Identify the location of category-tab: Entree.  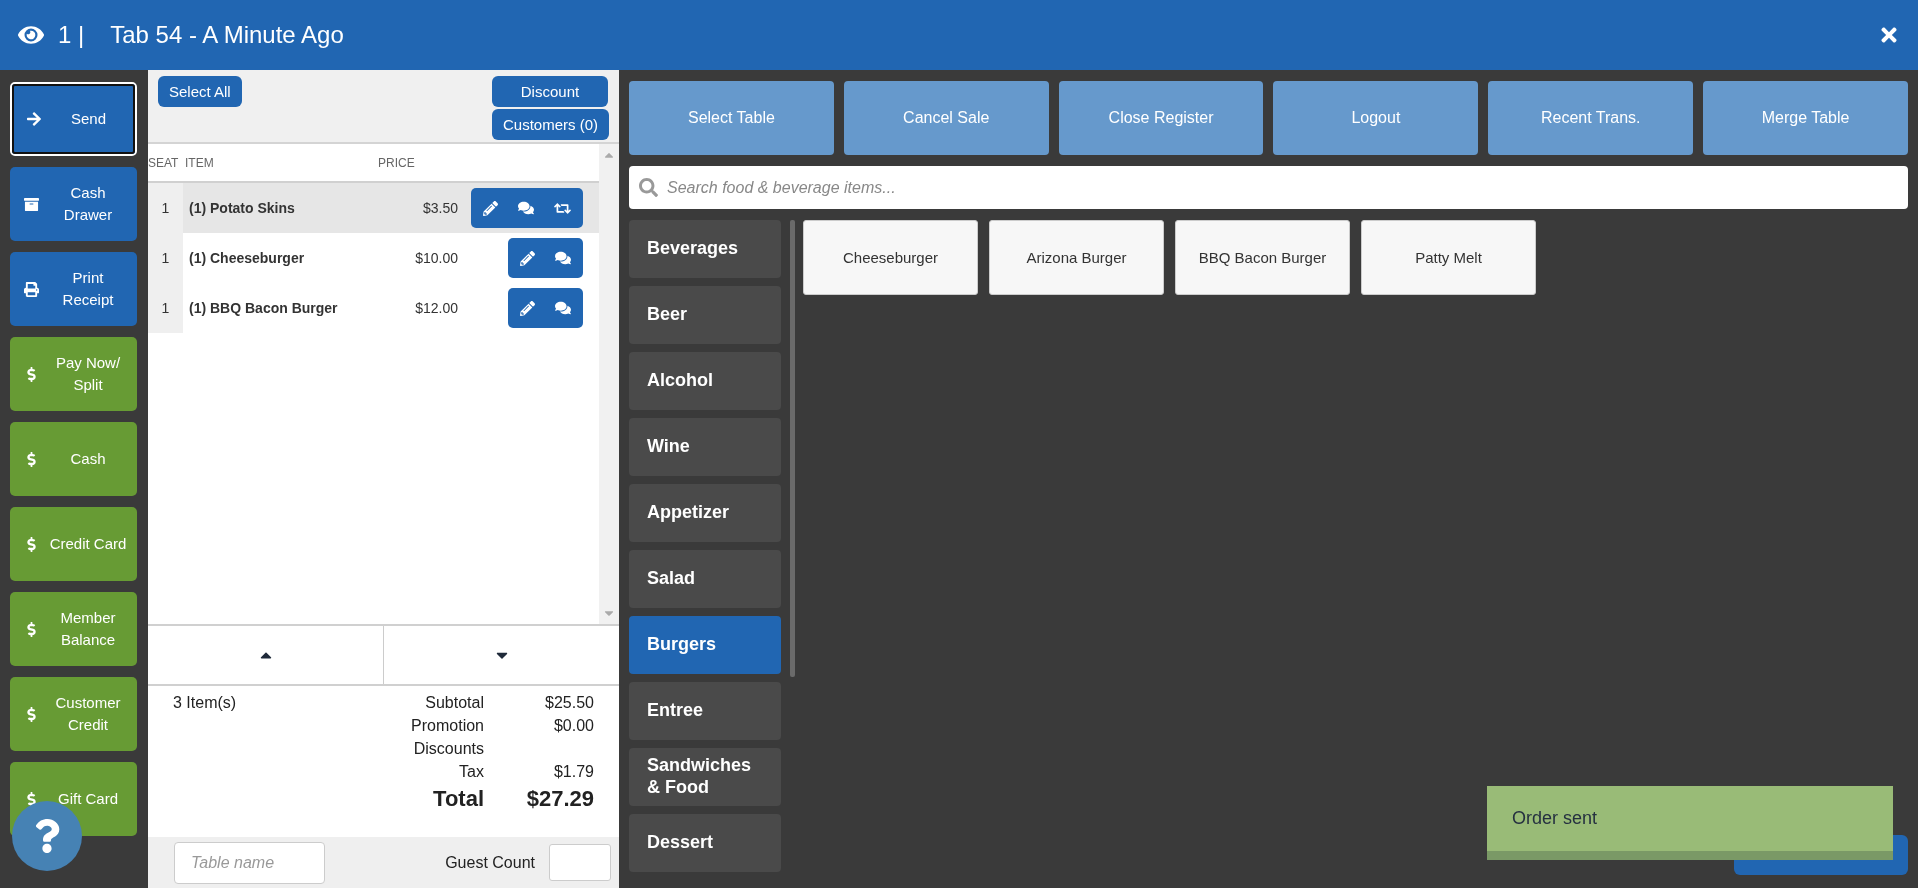
(705, 711).